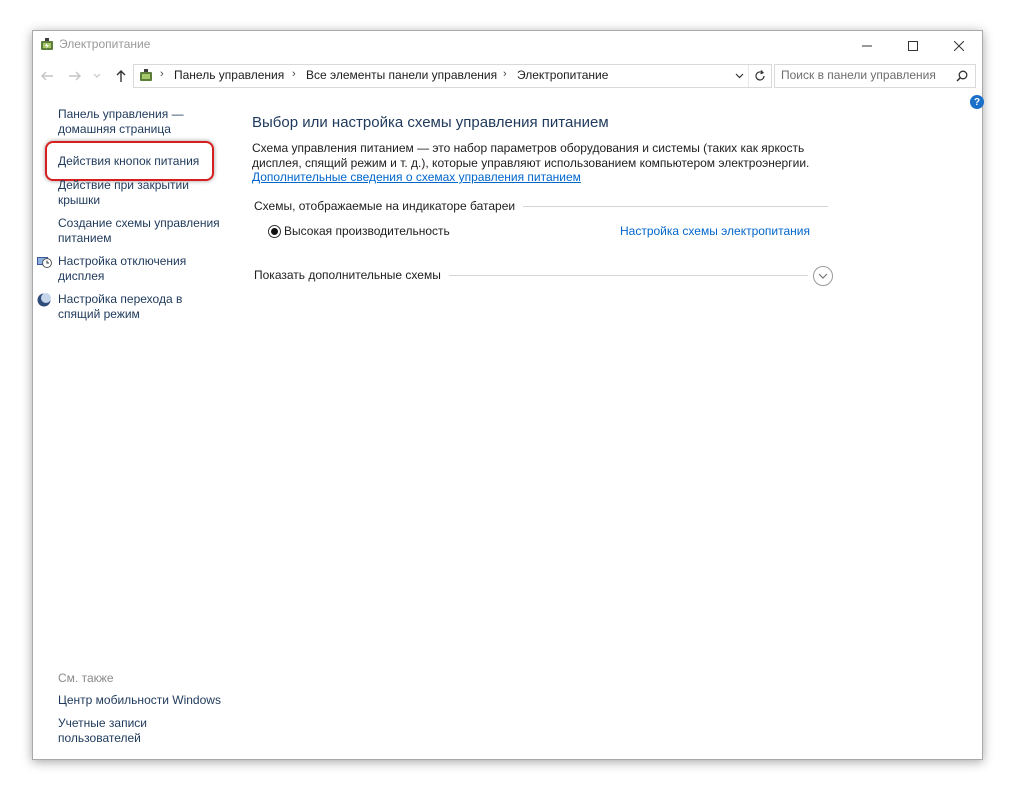  I want to click on control-panel-icon, so click(146, 75).